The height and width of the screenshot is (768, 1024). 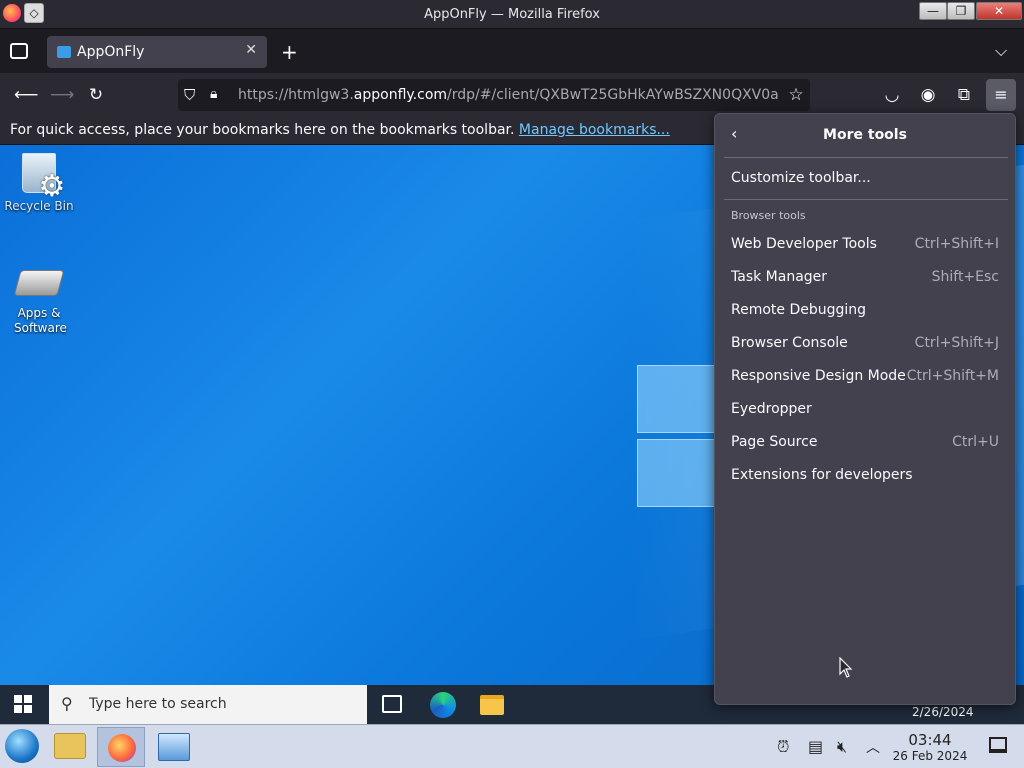 I want to click on file-explorer-icon, so click(x=492, y=705).